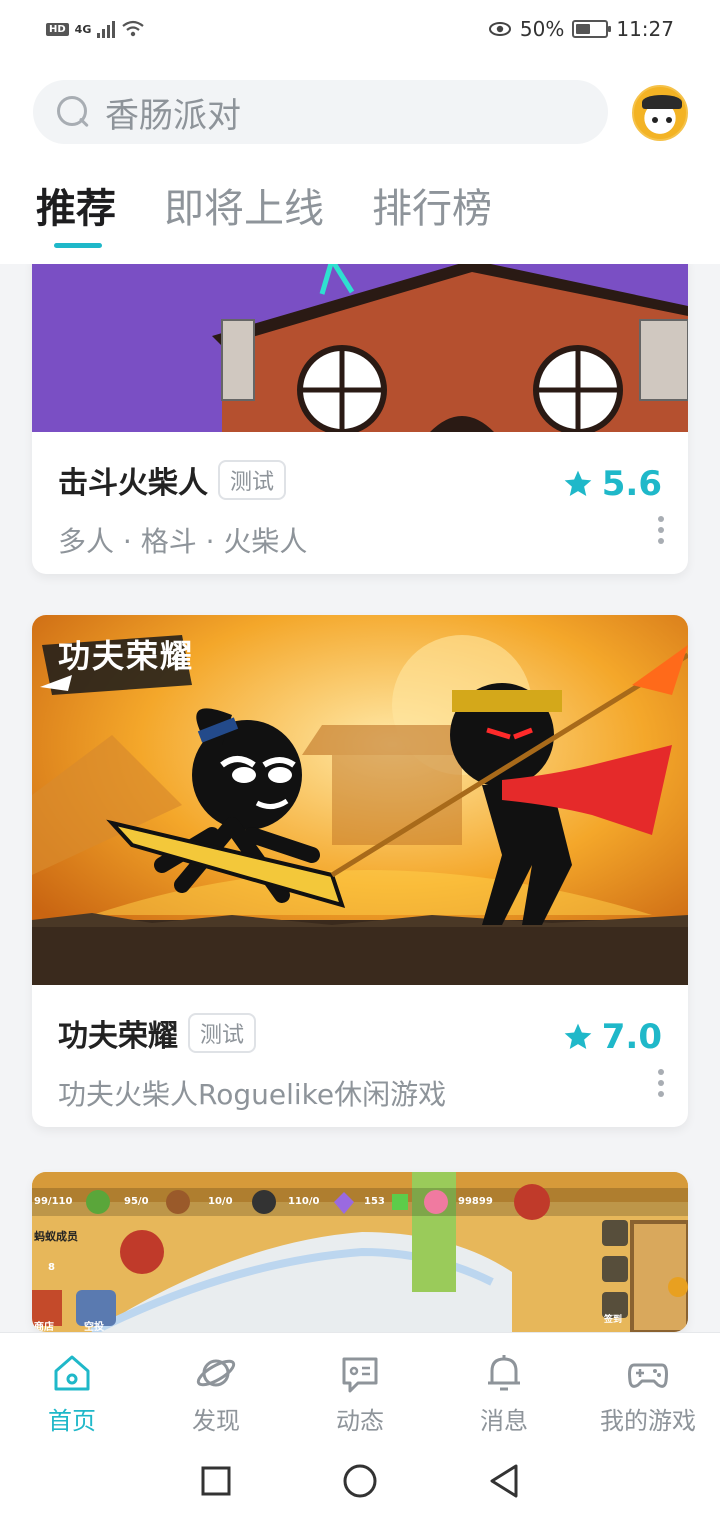 The height and width of the screenshot is (1520, 720). Describe the element at coordinates (220, 1201) in the screenshot. I see `hud-nut: 10/0` at that location.